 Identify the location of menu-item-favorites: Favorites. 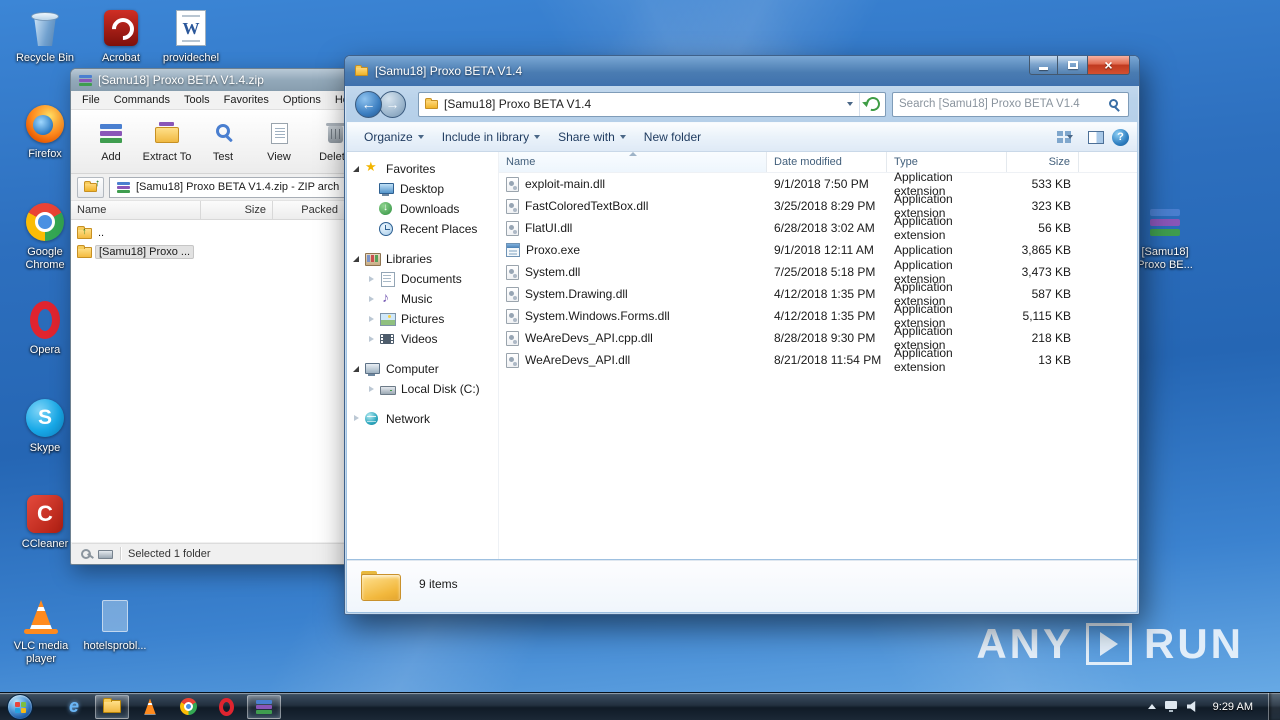
(246, 100).